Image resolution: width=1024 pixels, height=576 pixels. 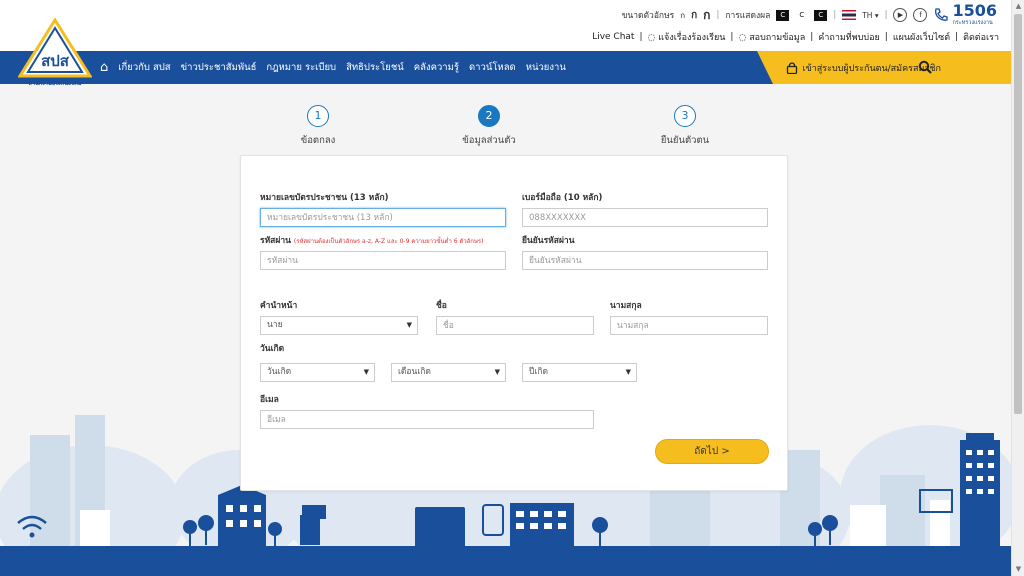 What do you see at coordinates (626, 306) in the screenshot?
I see `lastname-label: นามสกุล` at bounding box center [626, 306].